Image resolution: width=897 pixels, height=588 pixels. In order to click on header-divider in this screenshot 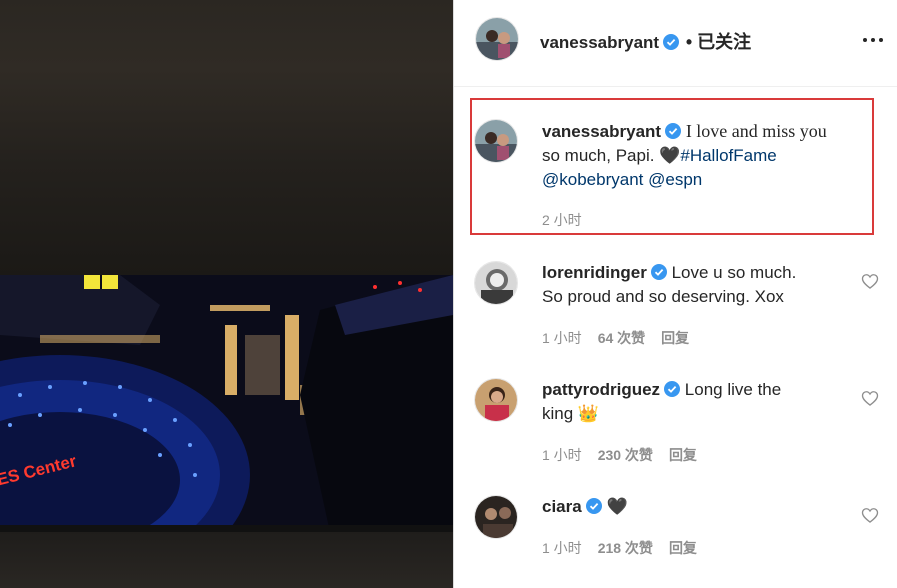, I will do `click(675, 86)`.